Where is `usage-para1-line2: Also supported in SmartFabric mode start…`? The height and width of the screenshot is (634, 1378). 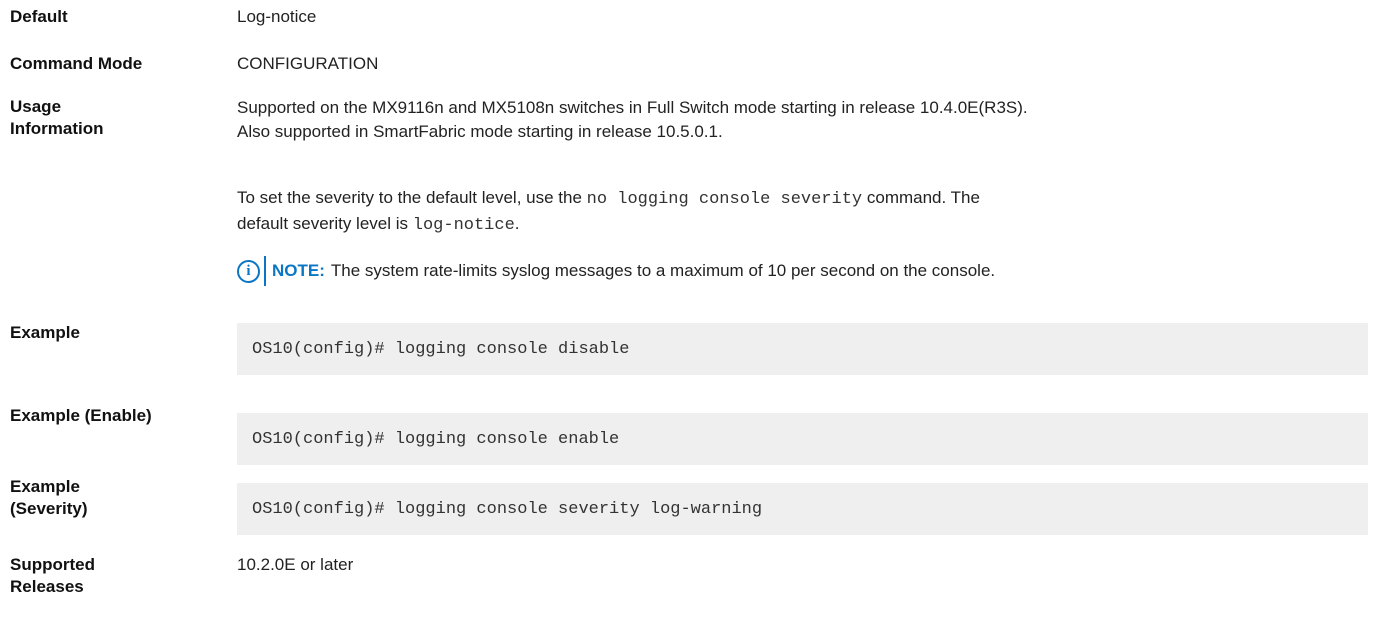
usage-para1-line2: Also supported in SmartFabric mode start… is located at coordinates (480, 131).